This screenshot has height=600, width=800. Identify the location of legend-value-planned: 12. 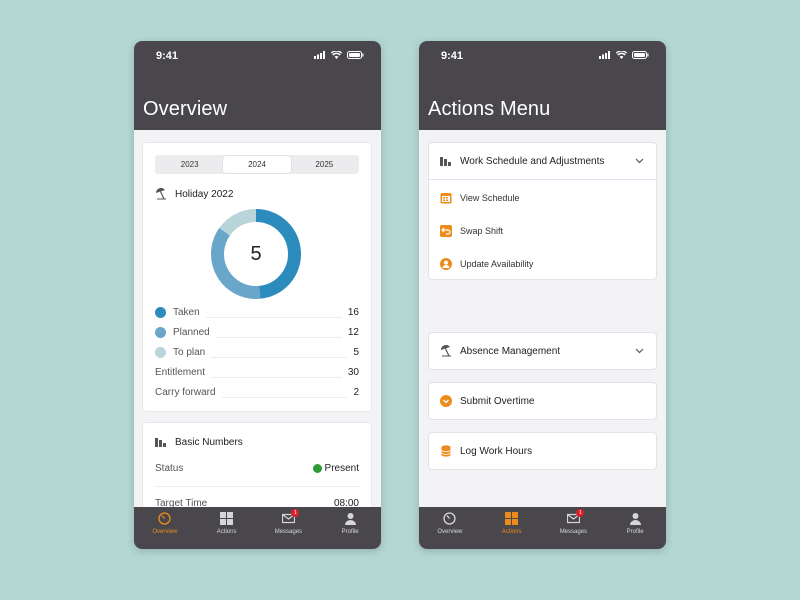
(353, 332).